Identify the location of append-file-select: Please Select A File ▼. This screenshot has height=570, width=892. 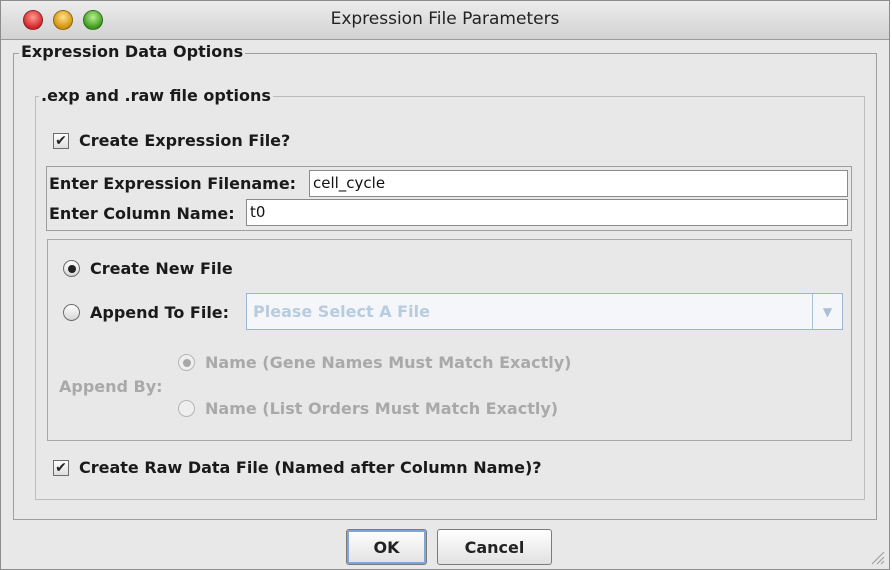
(544, 311).